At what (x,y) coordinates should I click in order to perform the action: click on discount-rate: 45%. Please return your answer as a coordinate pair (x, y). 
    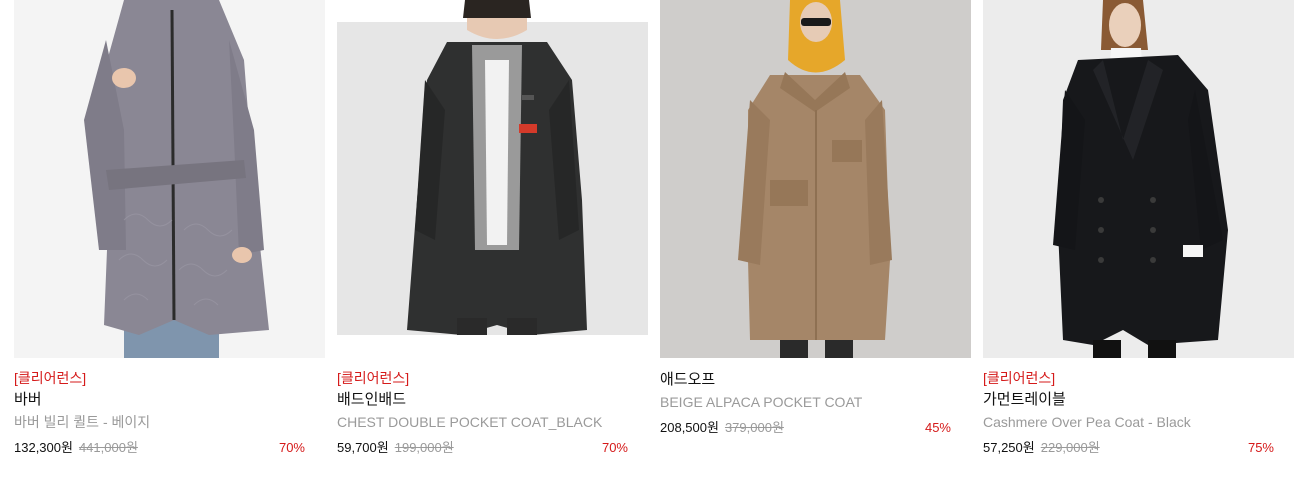
    Looking at the image, I should click on (937, 427).